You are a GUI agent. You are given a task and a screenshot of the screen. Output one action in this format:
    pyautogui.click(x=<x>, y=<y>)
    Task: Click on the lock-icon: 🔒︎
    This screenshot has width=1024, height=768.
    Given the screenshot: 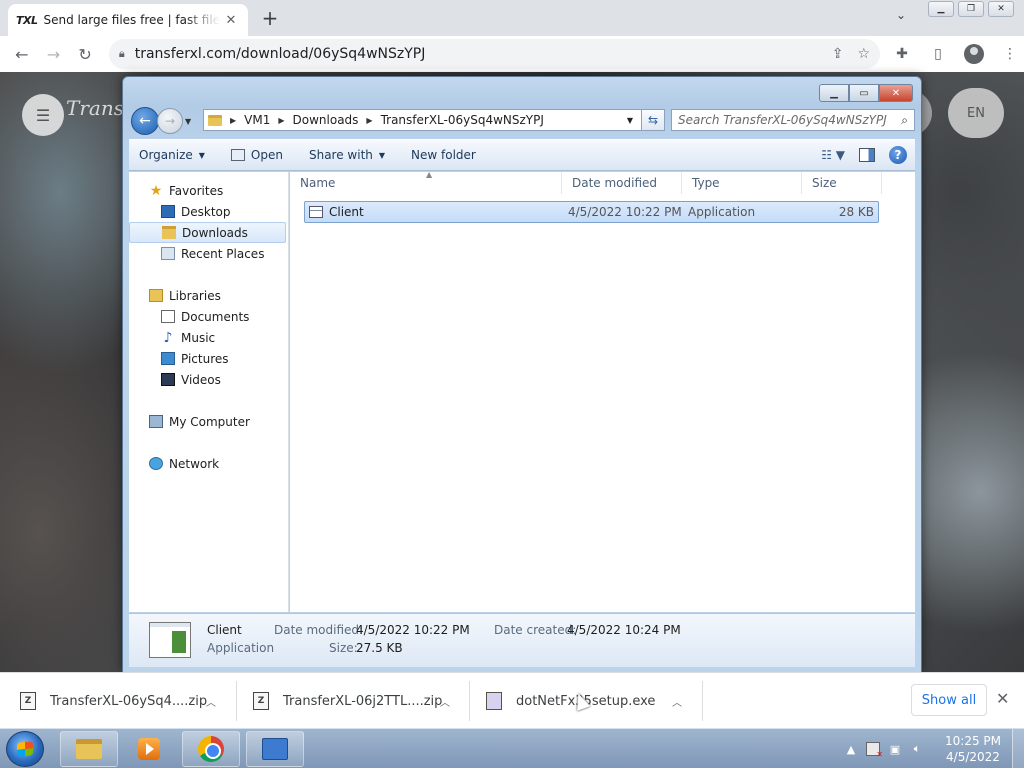 What is the action you would take?
    pyautogui.click(x=122, y=54)
    